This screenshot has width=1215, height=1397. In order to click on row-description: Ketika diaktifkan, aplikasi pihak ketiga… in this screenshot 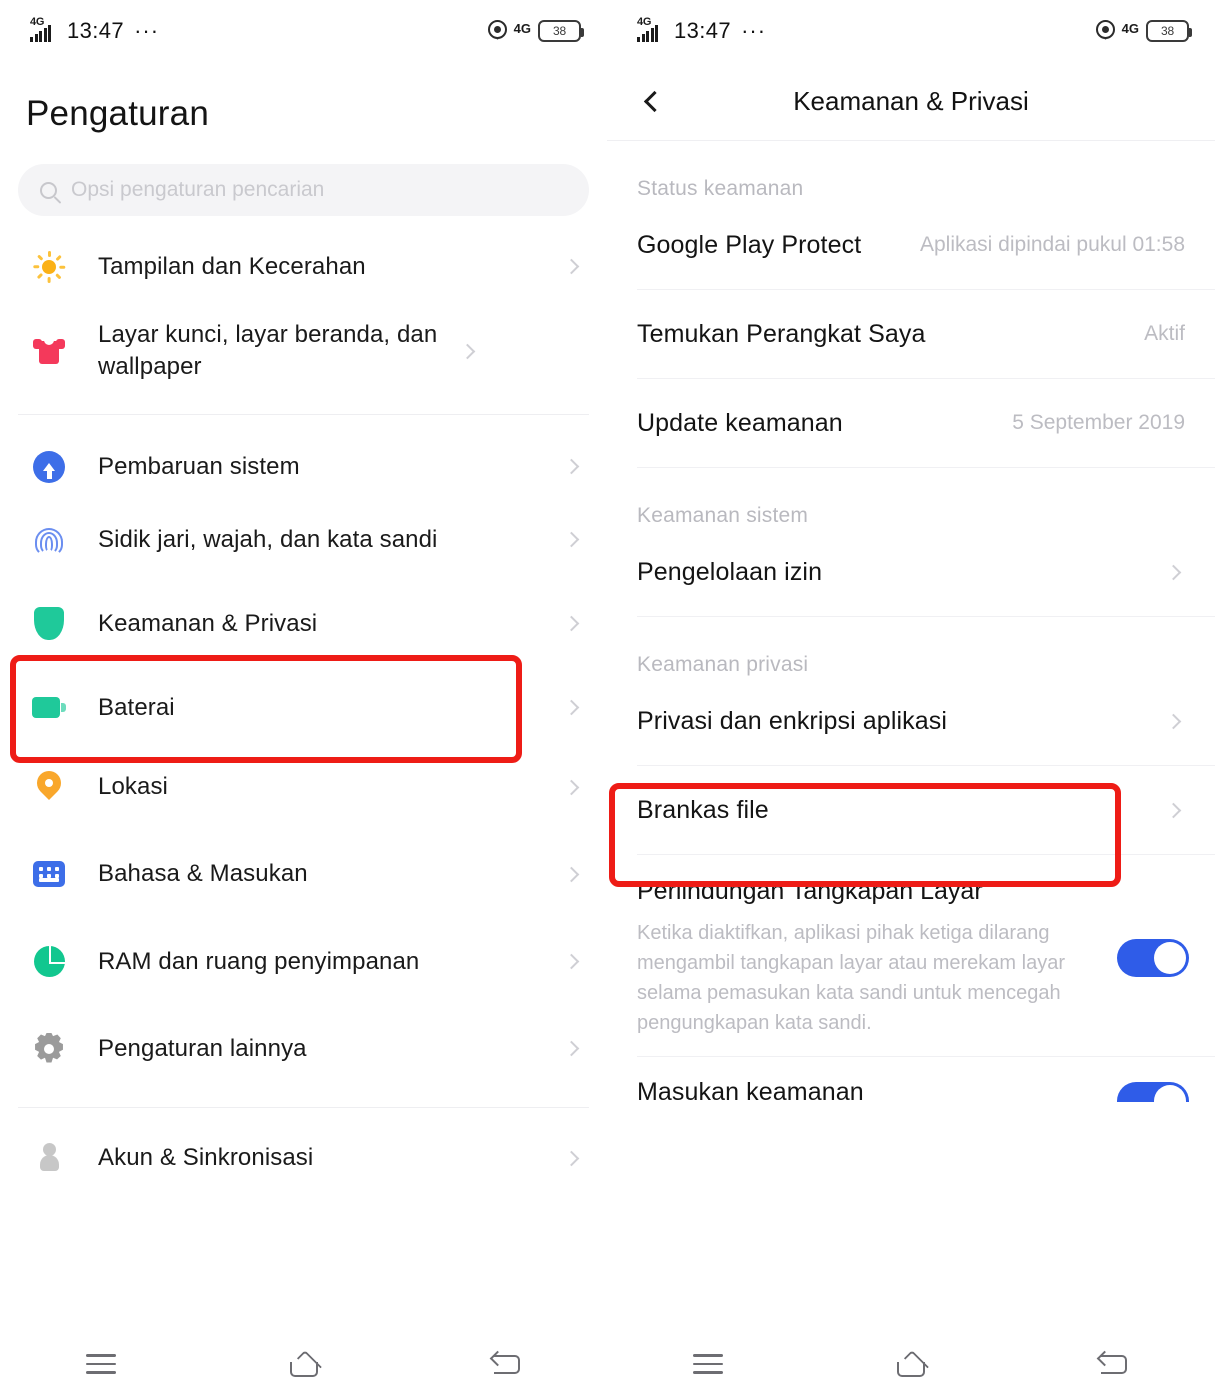, I will do `click(851, 978)`.